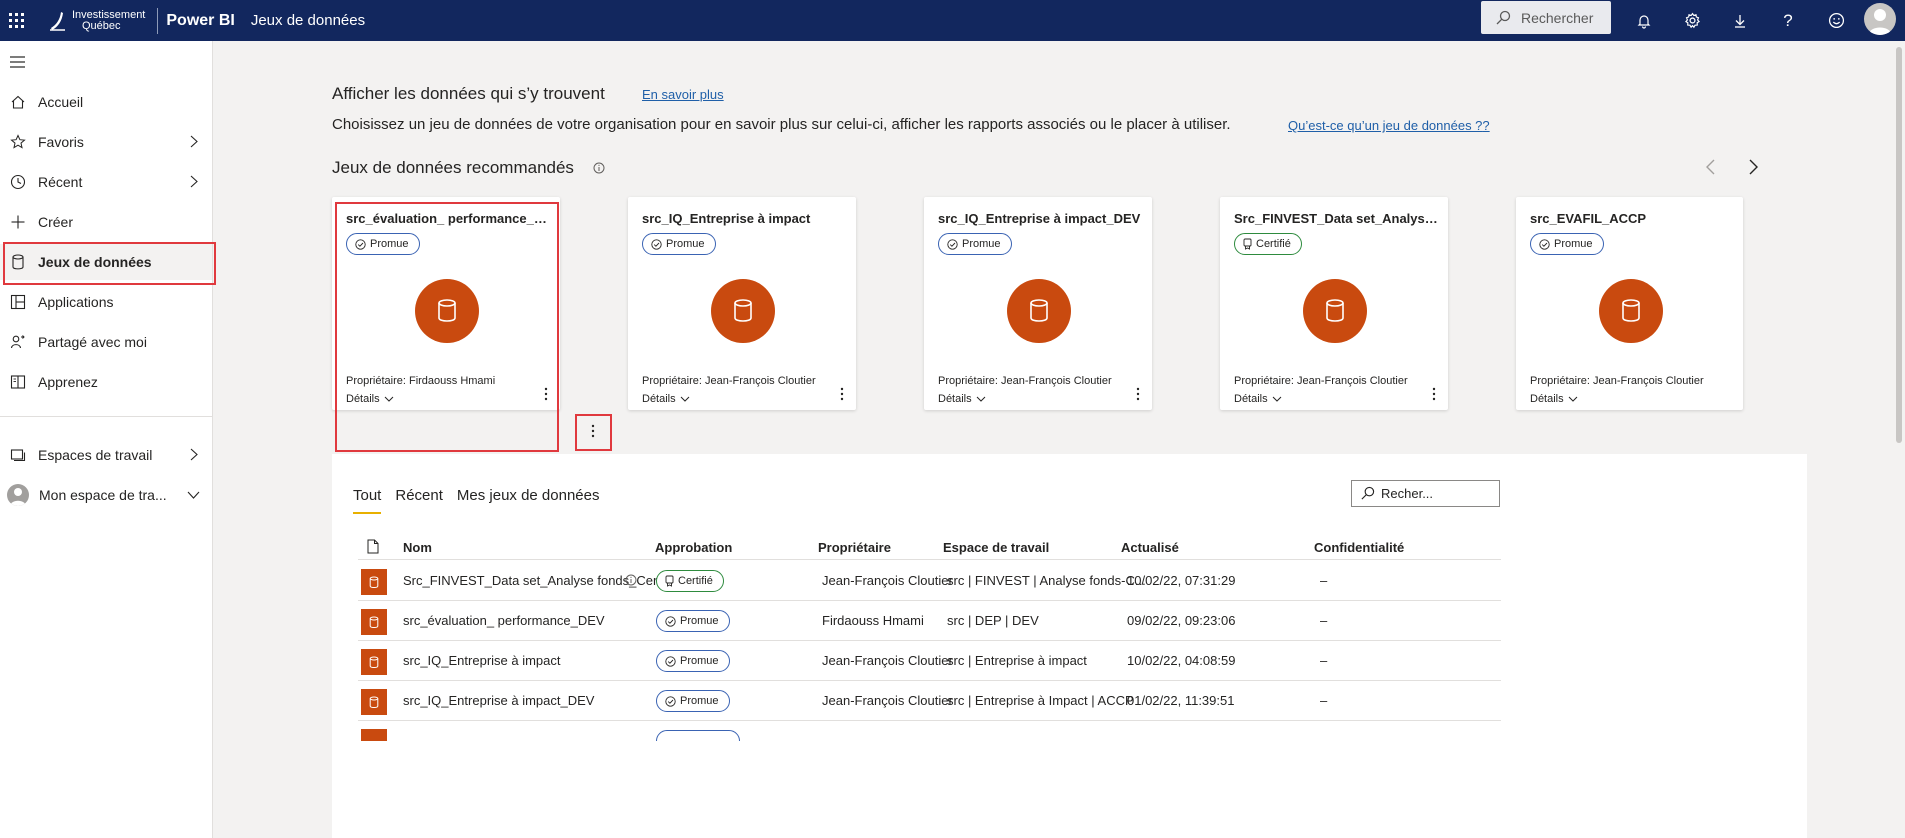 The image size is (1905, 838). I want to click on card-owner: Propriétaire: Jean-François Cloutier, so click(729, 381).